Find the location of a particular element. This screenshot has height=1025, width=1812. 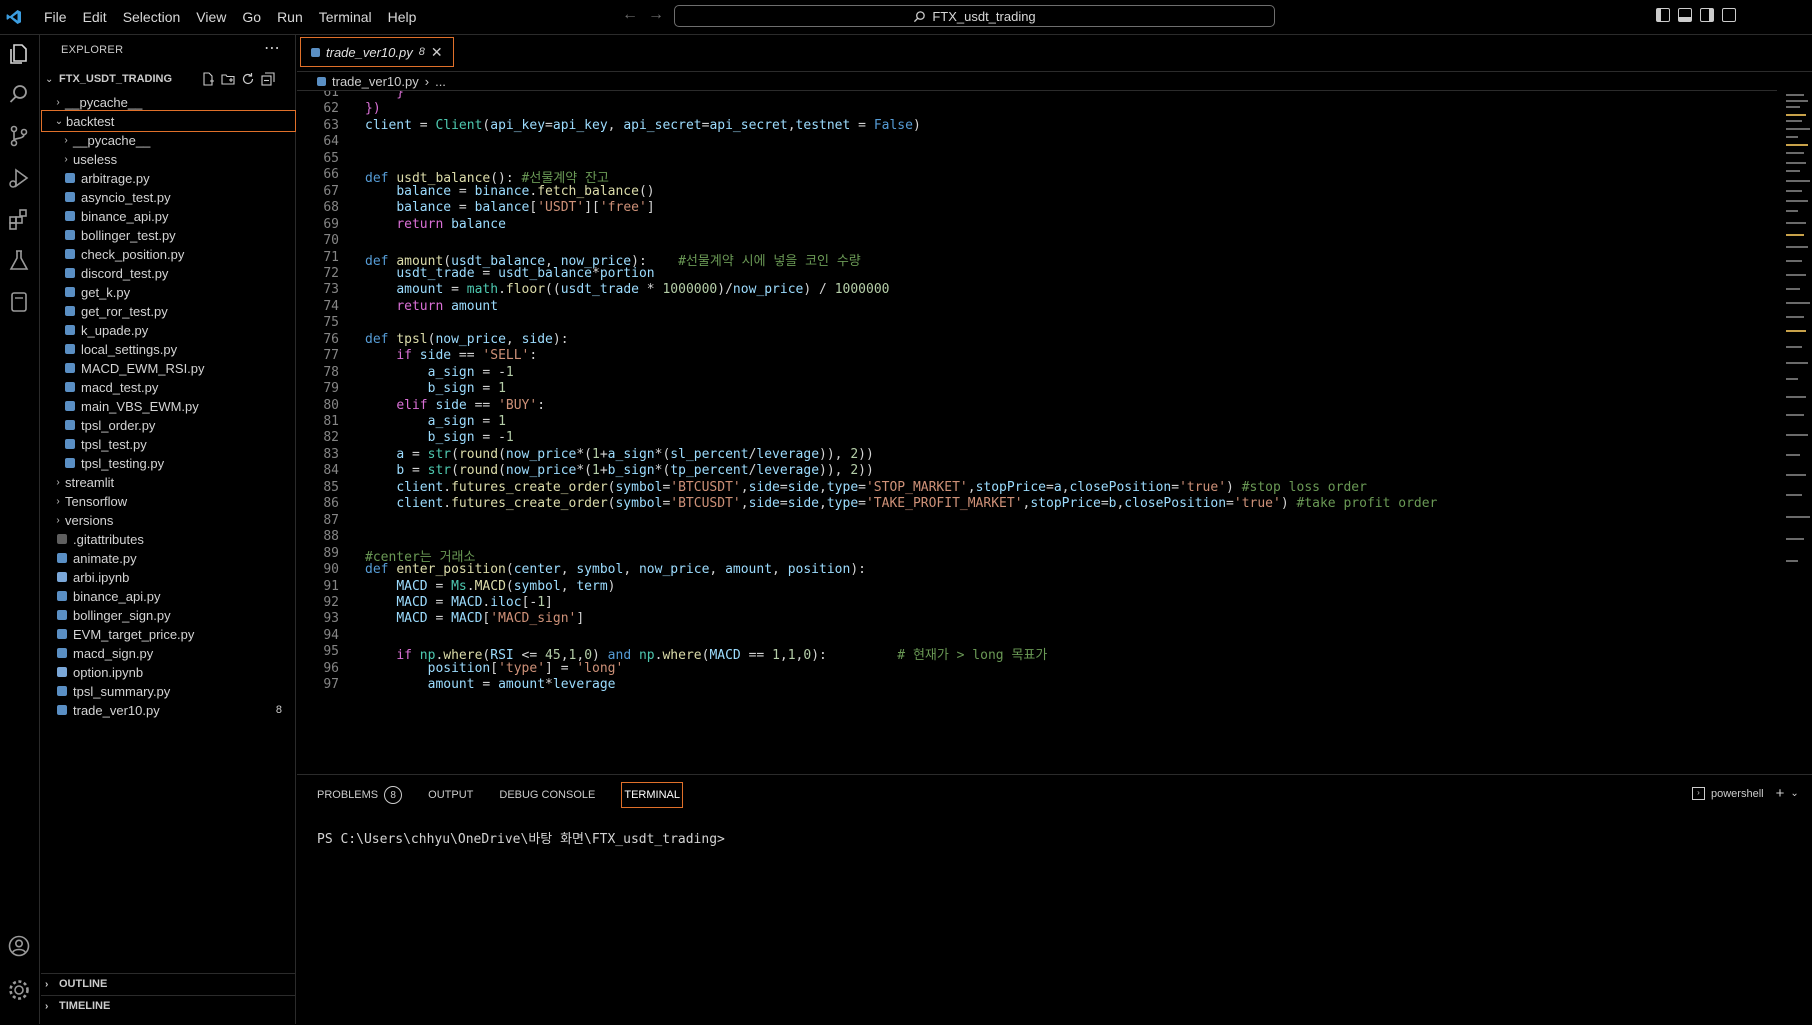

panel-tab-problems: PROBLEMS 8 is located at coordinates (360, 795).